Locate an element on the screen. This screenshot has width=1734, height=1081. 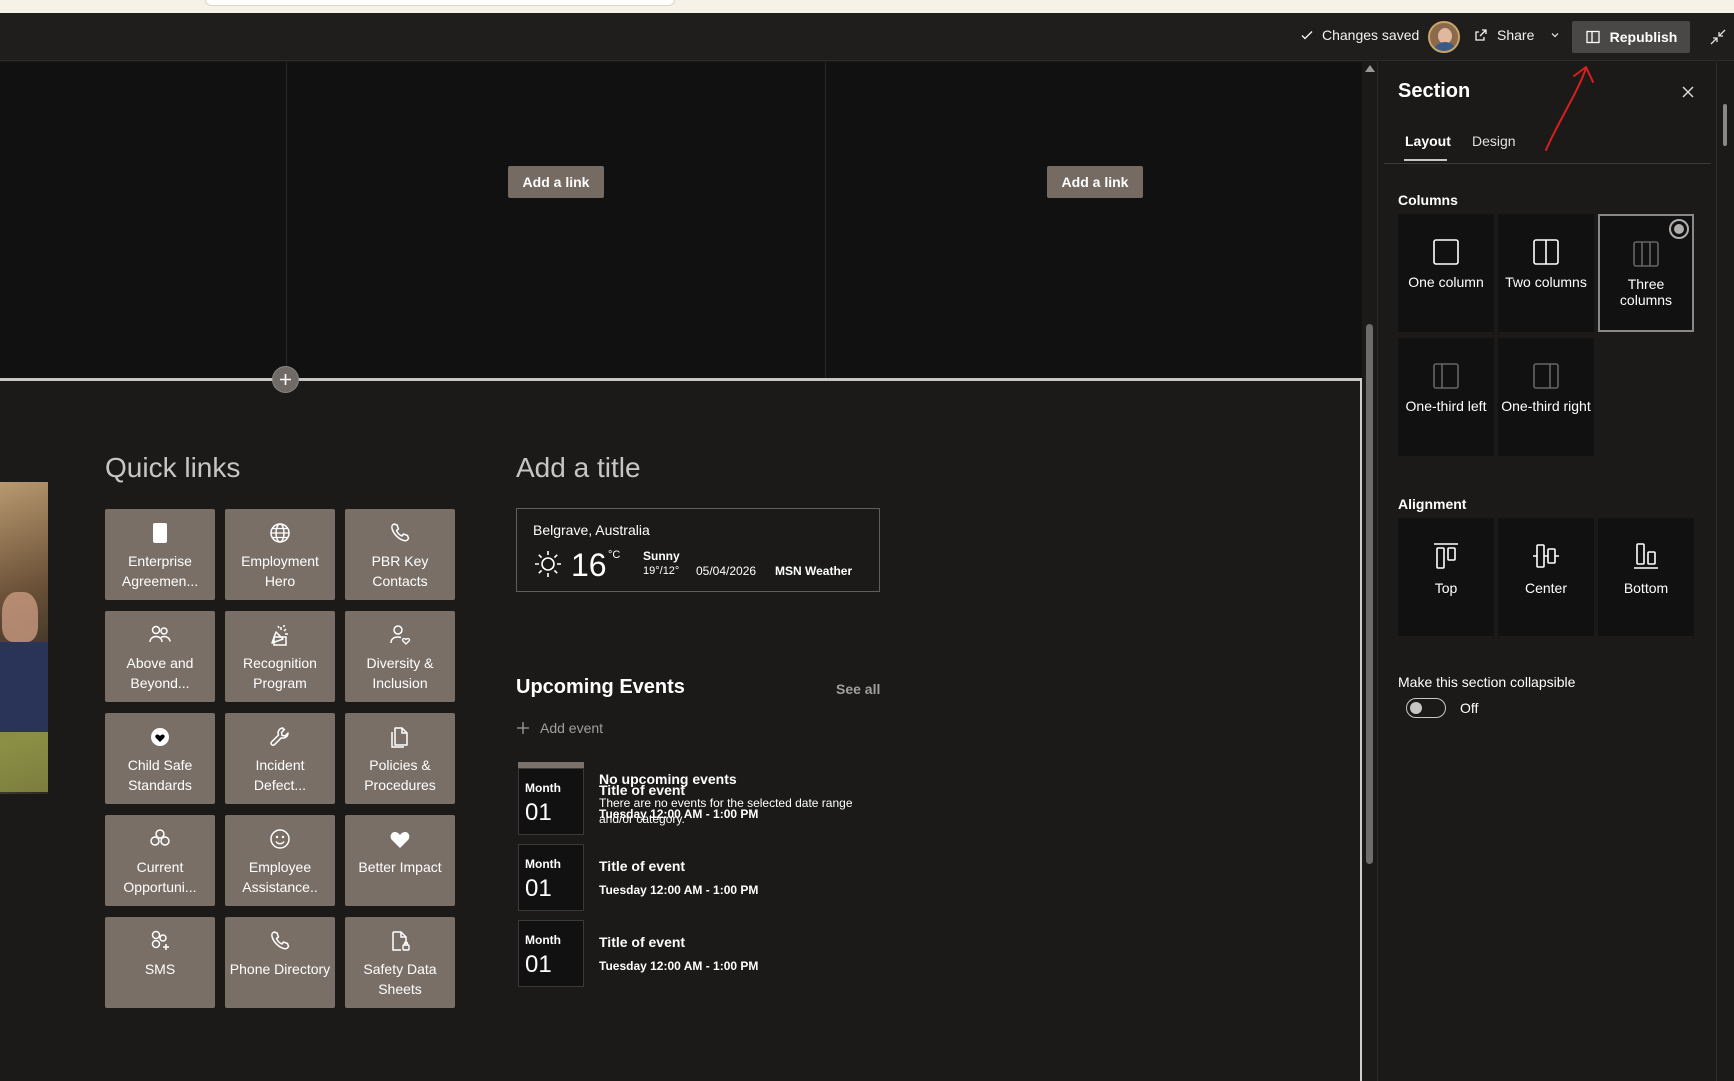
wrench-icon is located at coordinates (279, 736).